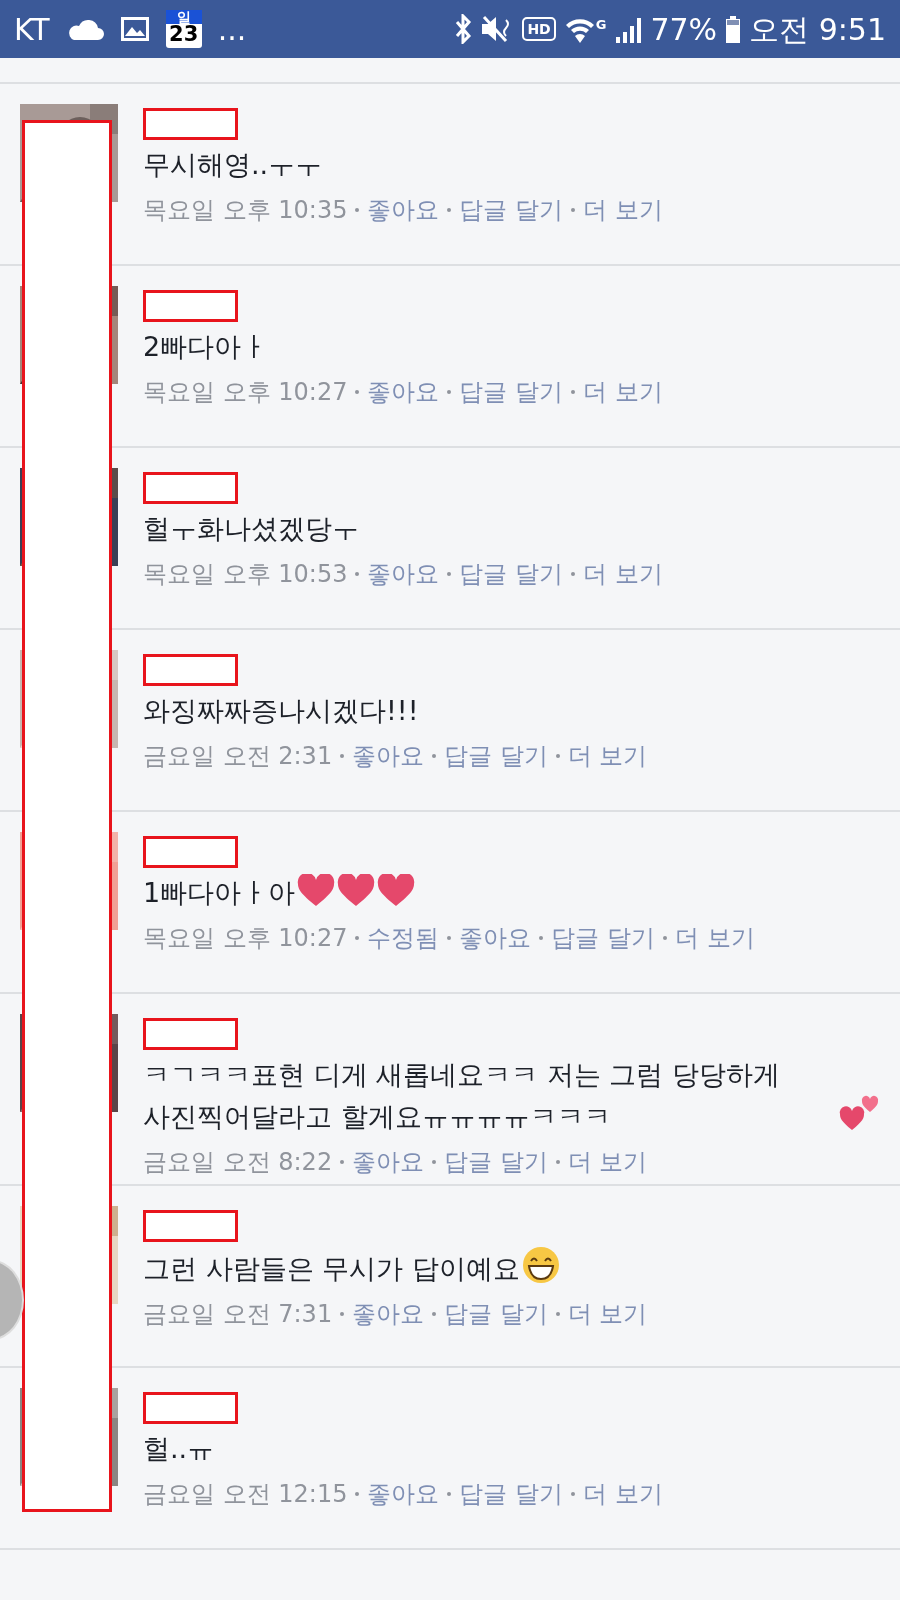 This screenshot has width=900, height=1600. Describe the element at coordinates (179, 1449) in the screenshot. I see `comment-text: 헐..ㅠ` at that location.